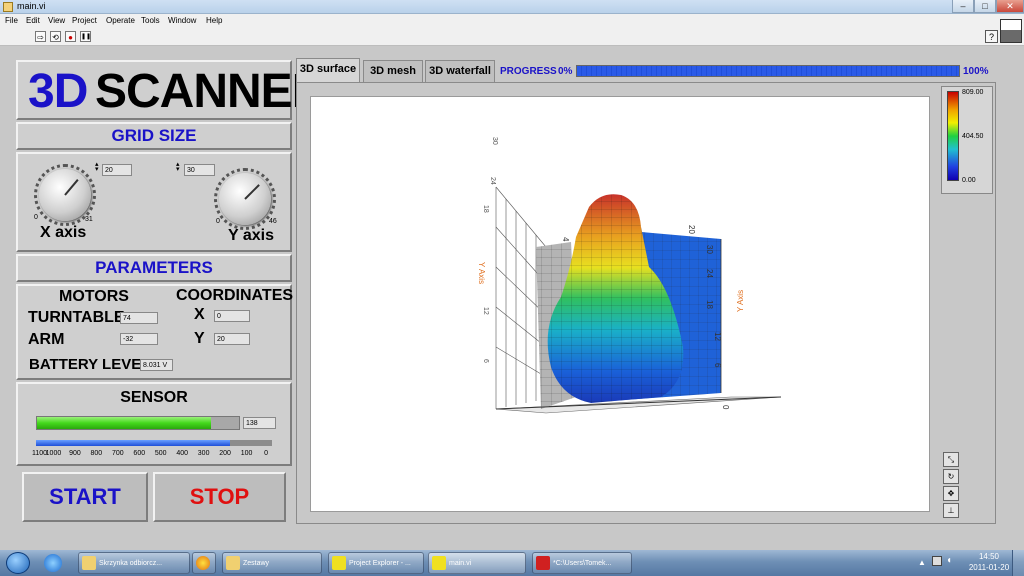 This screenshot has width=1024, height=576. Describe the element at coordinates (328, 70) in the screenshot. I see `tab-3d-surface: 3D surface` at that location.